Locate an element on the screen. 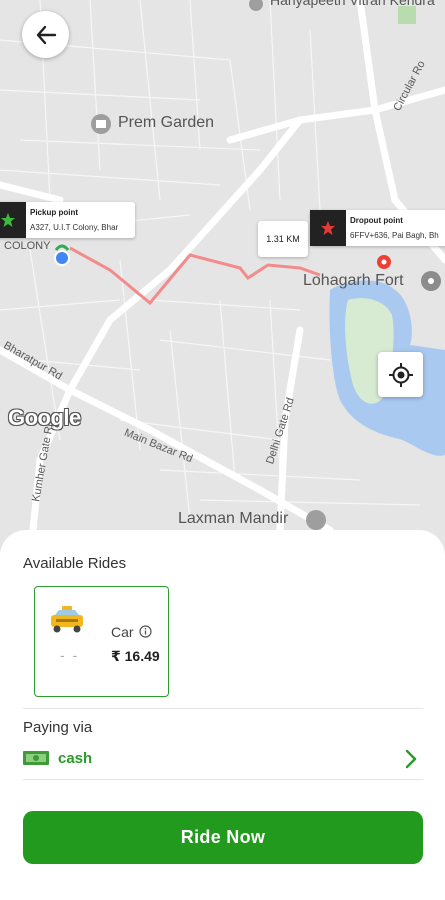 This screenshot has height=900, width=445. ride-now-button: Ride Now is located at coordinates (223, 837).